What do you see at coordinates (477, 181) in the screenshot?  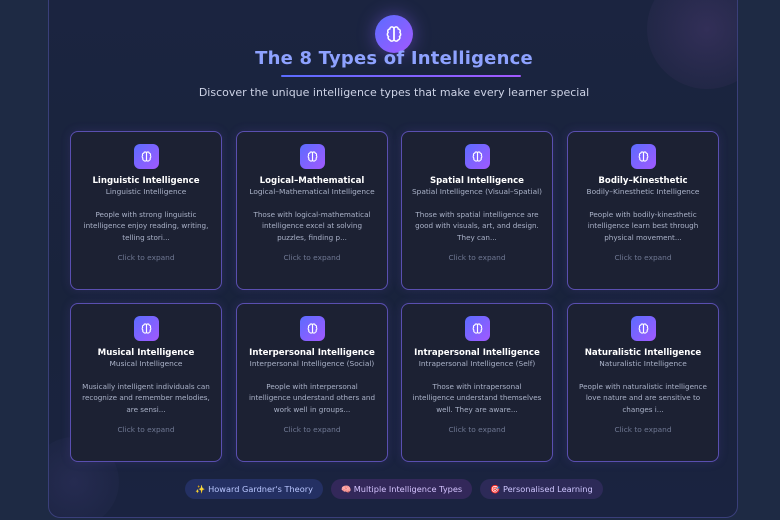 I see `card-title: Spatial Intelligence` at bounding box center [477, 181].